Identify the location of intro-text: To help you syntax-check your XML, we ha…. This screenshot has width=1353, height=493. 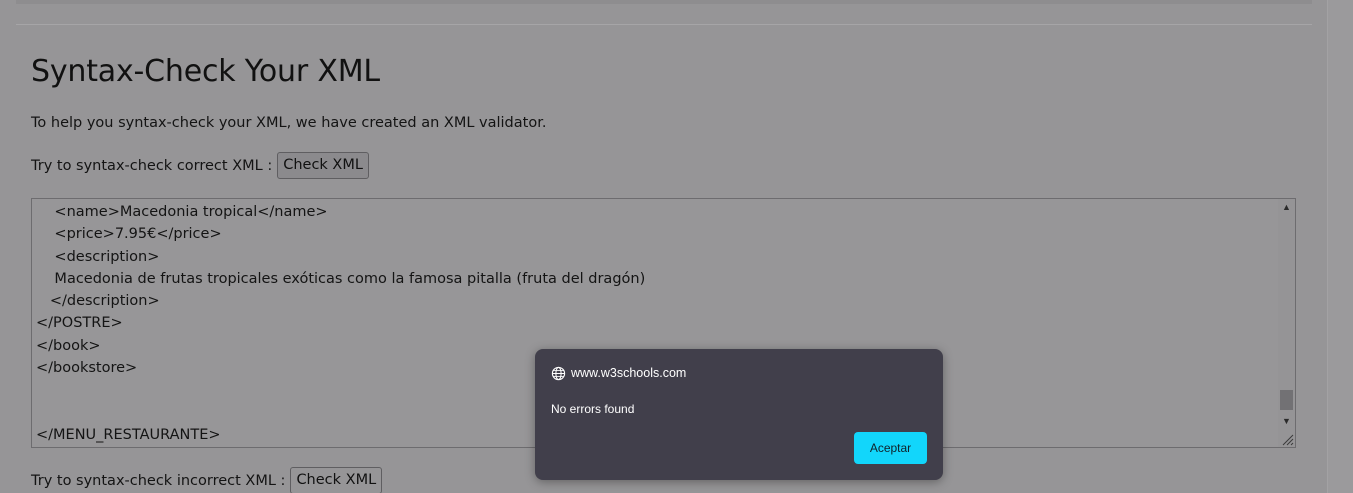
(289, 123).